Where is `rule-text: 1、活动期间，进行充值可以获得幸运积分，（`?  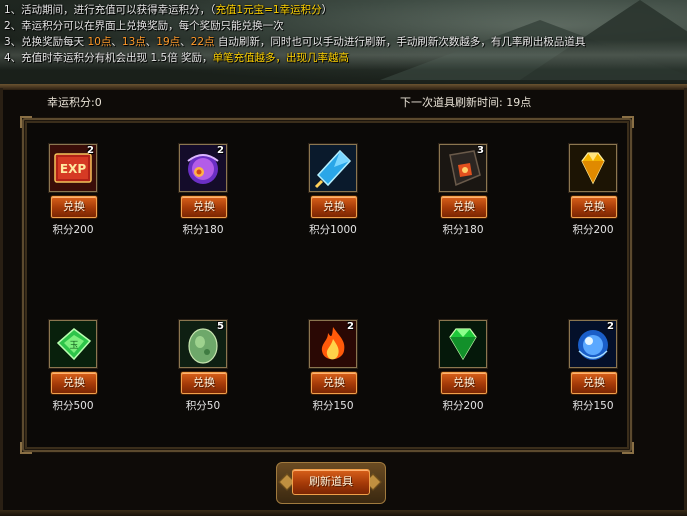
rule-text: 1、活动期间，进行充值可以获得幸运积分，（ is located at coordinates (110, 10).